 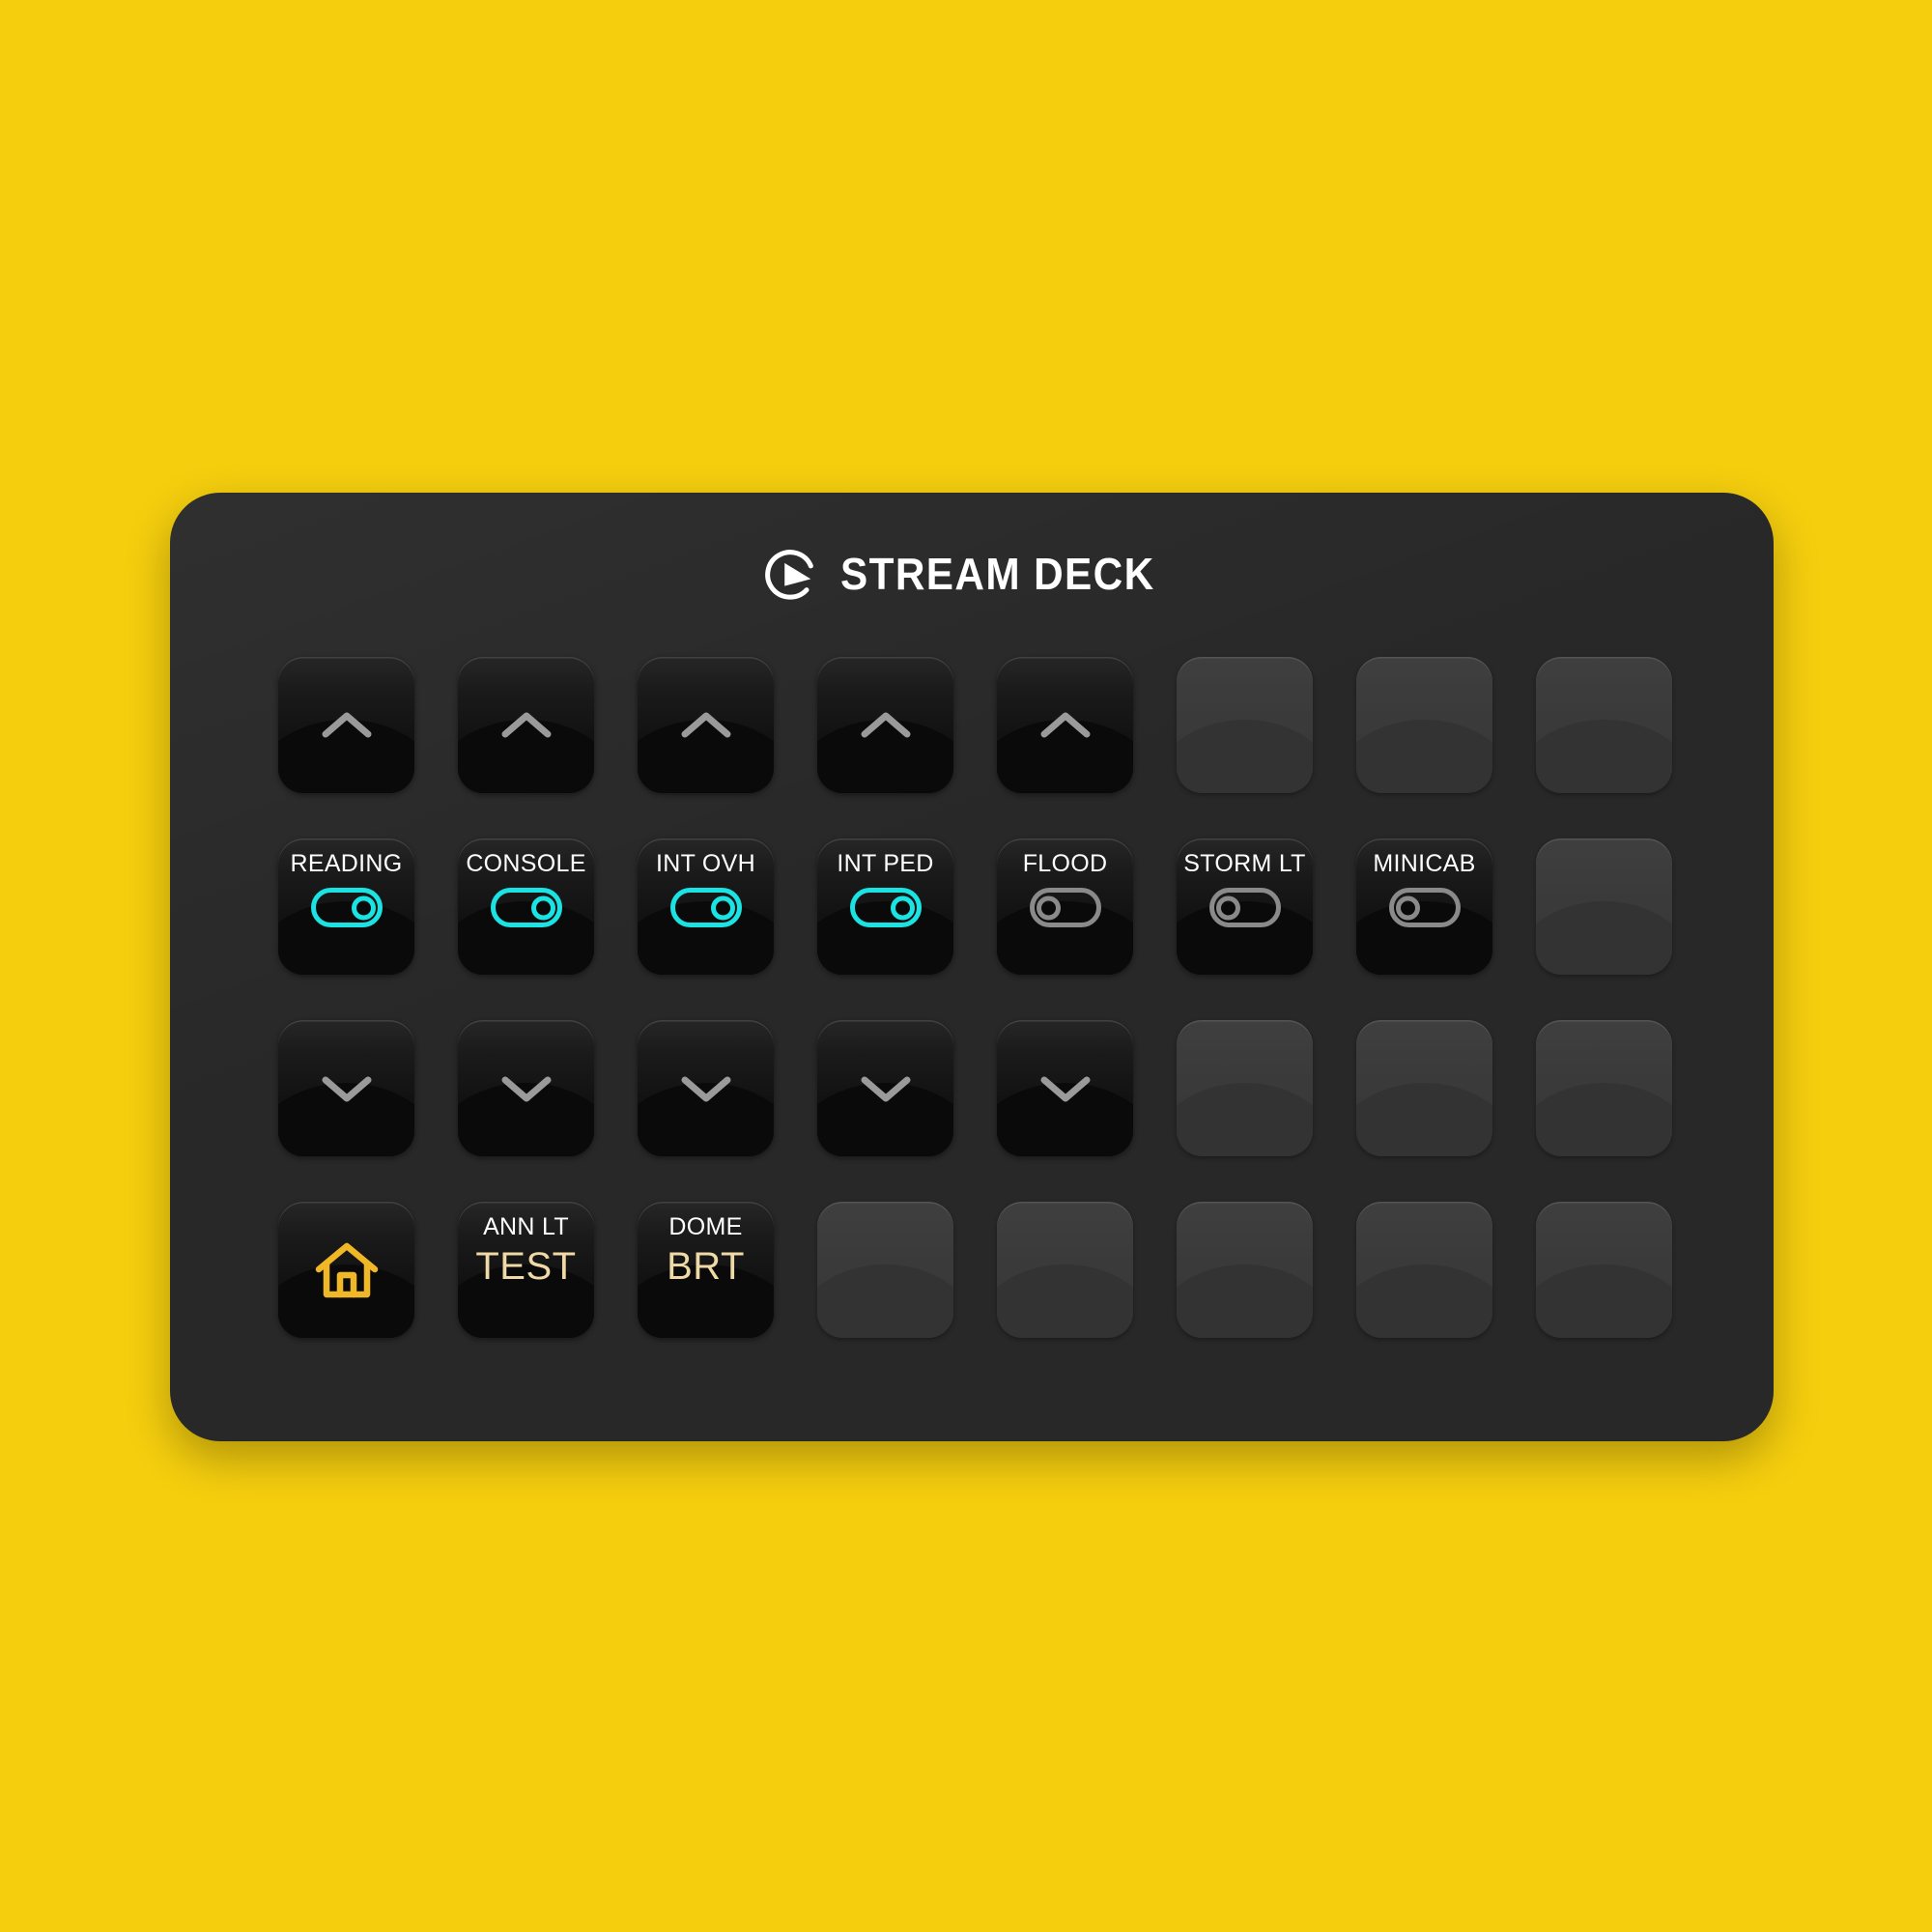 I want to click on key-caption: ANN LT, so click(x=526, y=1226).